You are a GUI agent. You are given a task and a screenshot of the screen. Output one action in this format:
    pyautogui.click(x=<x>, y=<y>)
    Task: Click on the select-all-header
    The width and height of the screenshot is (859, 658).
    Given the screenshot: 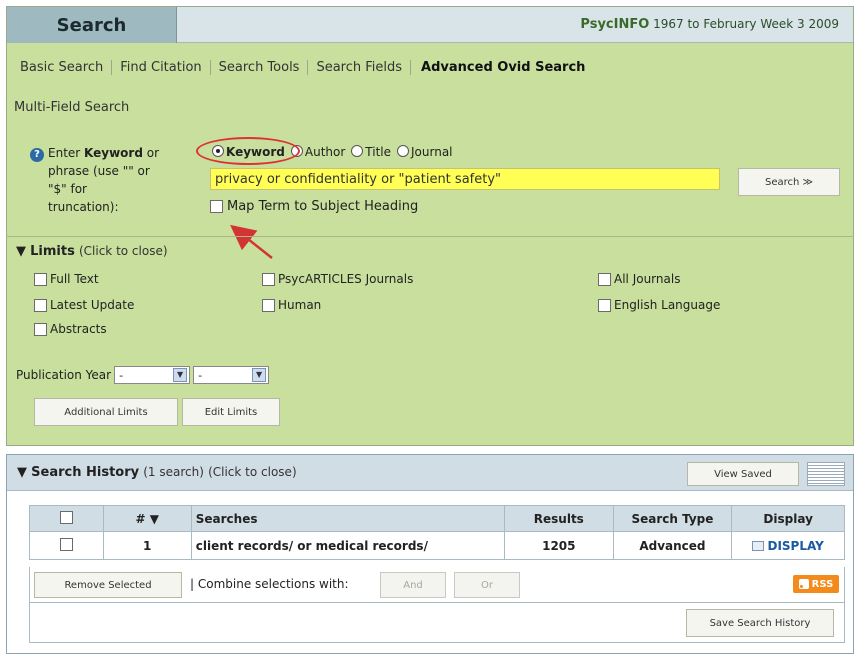 What is the action you would take?
    pyautogui.click(x=66, y=518)
    